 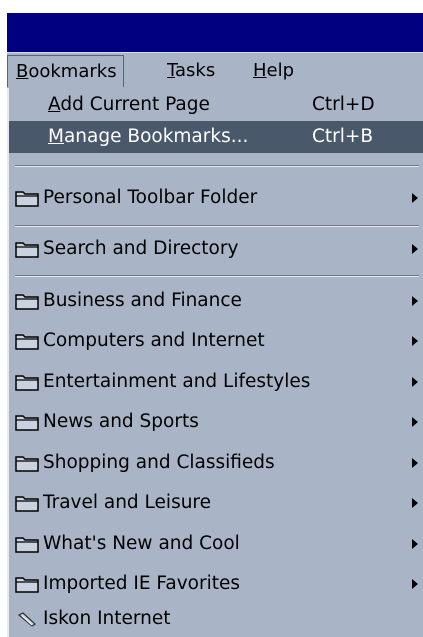 What do you see at coordinates (121, 421) in the screenshot?
I see `folder-label: News and Sports` at bounding box center [121, 421].